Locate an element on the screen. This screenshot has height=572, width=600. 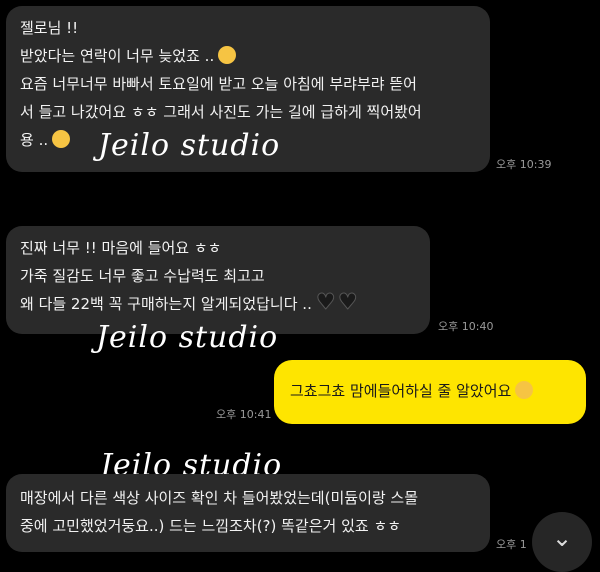
message-text: 용 .. is located at coordinates (34, 140).